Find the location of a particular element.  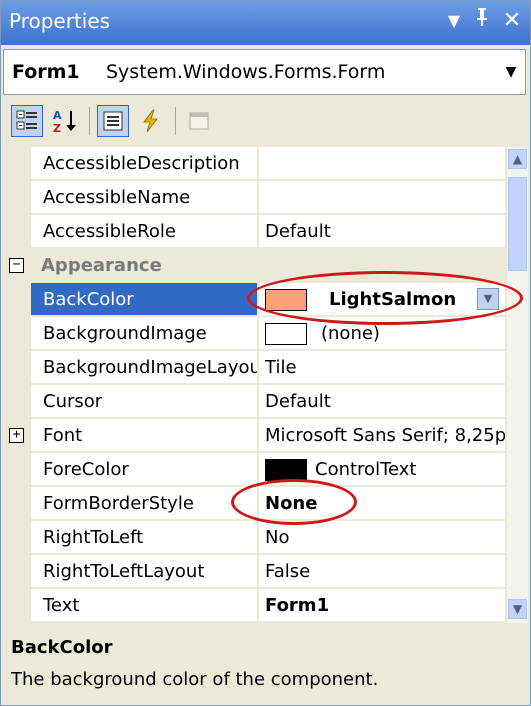

property-name: BackgroundImage is located at coordinates (144, 333).